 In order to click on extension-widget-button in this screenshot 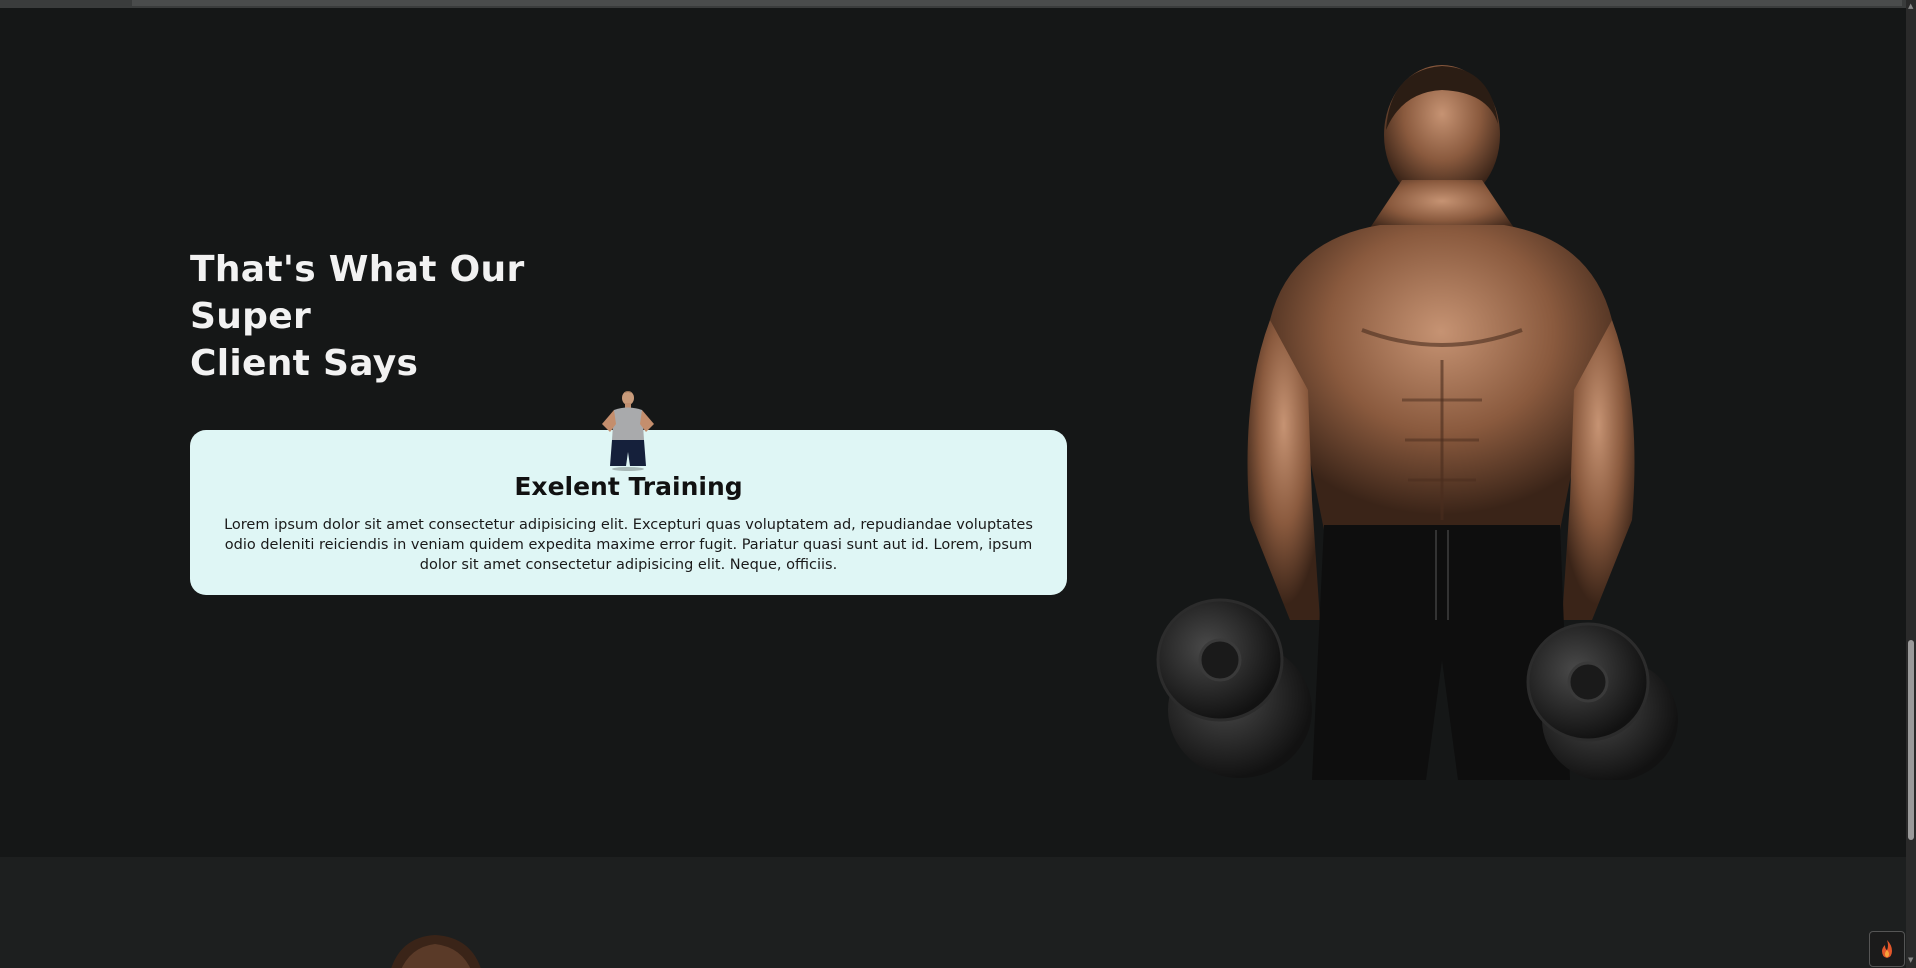, I will do `click(1887, 949)`.